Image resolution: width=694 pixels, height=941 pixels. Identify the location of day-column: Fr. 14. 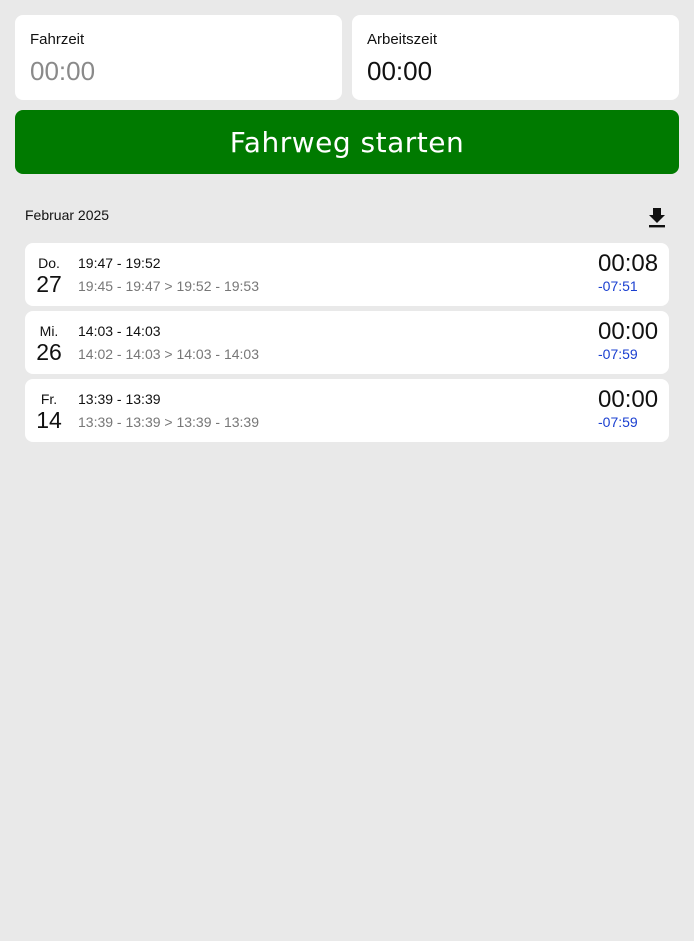
(49, 410).